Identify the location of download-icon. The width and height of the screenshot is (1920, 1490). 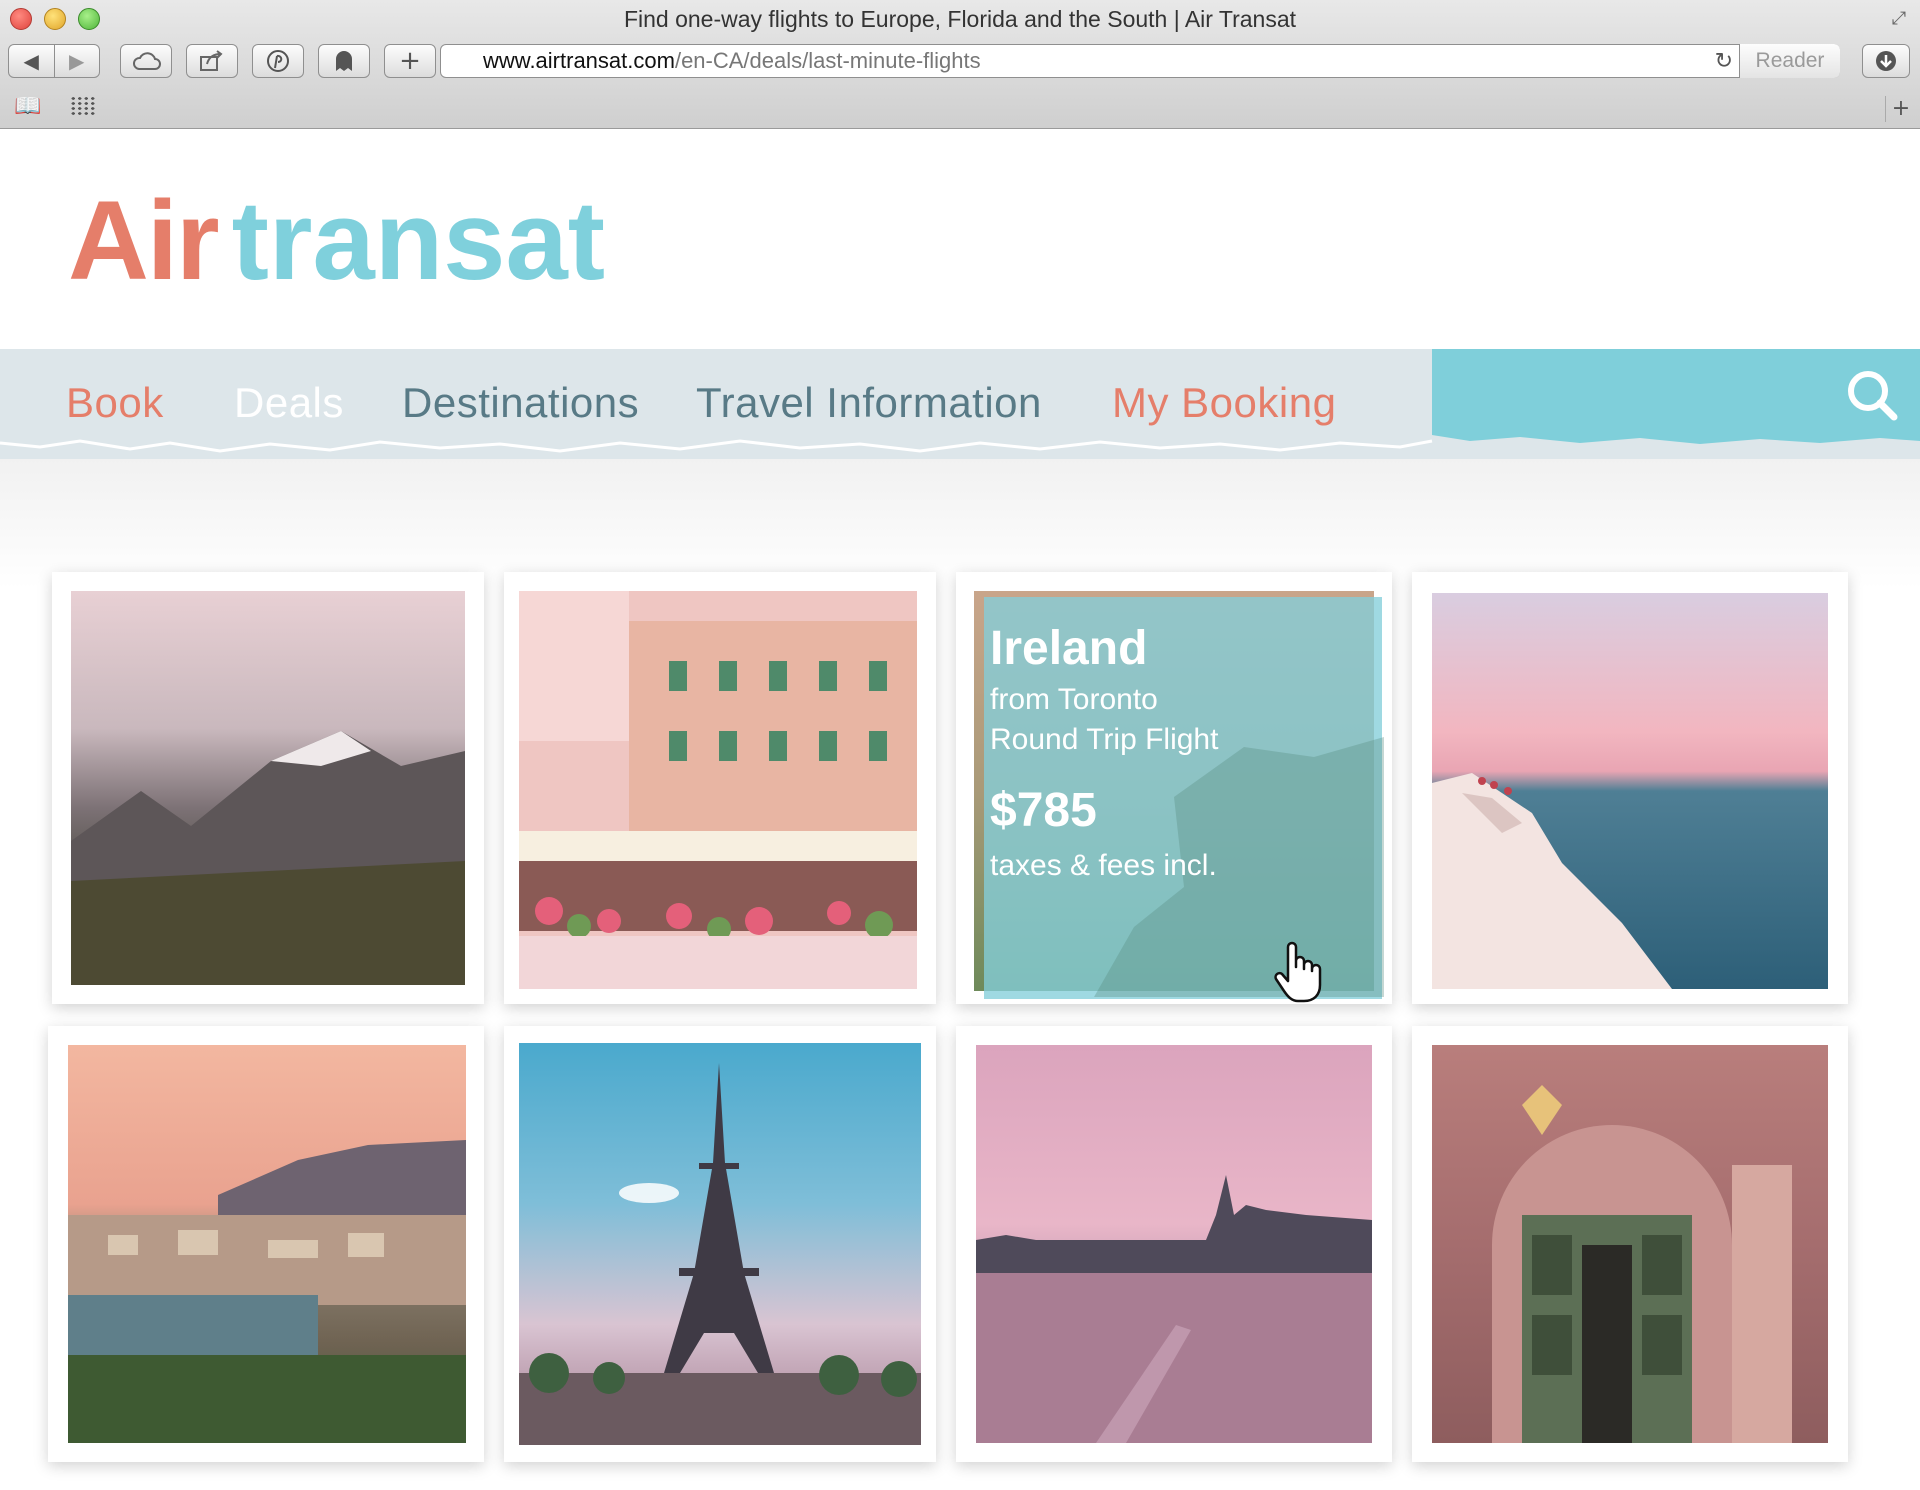
(1886, 61).